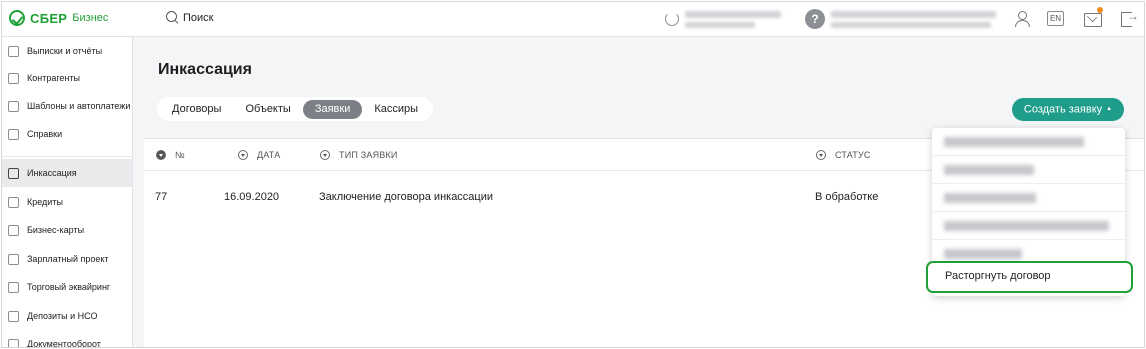 Image resolution: width=1146 pixels, height=349 pixels. What do you see at coordinates (332, 109) in the screenshot?
I see `tab-requests: Заявки` at bounding box center [332, 109].